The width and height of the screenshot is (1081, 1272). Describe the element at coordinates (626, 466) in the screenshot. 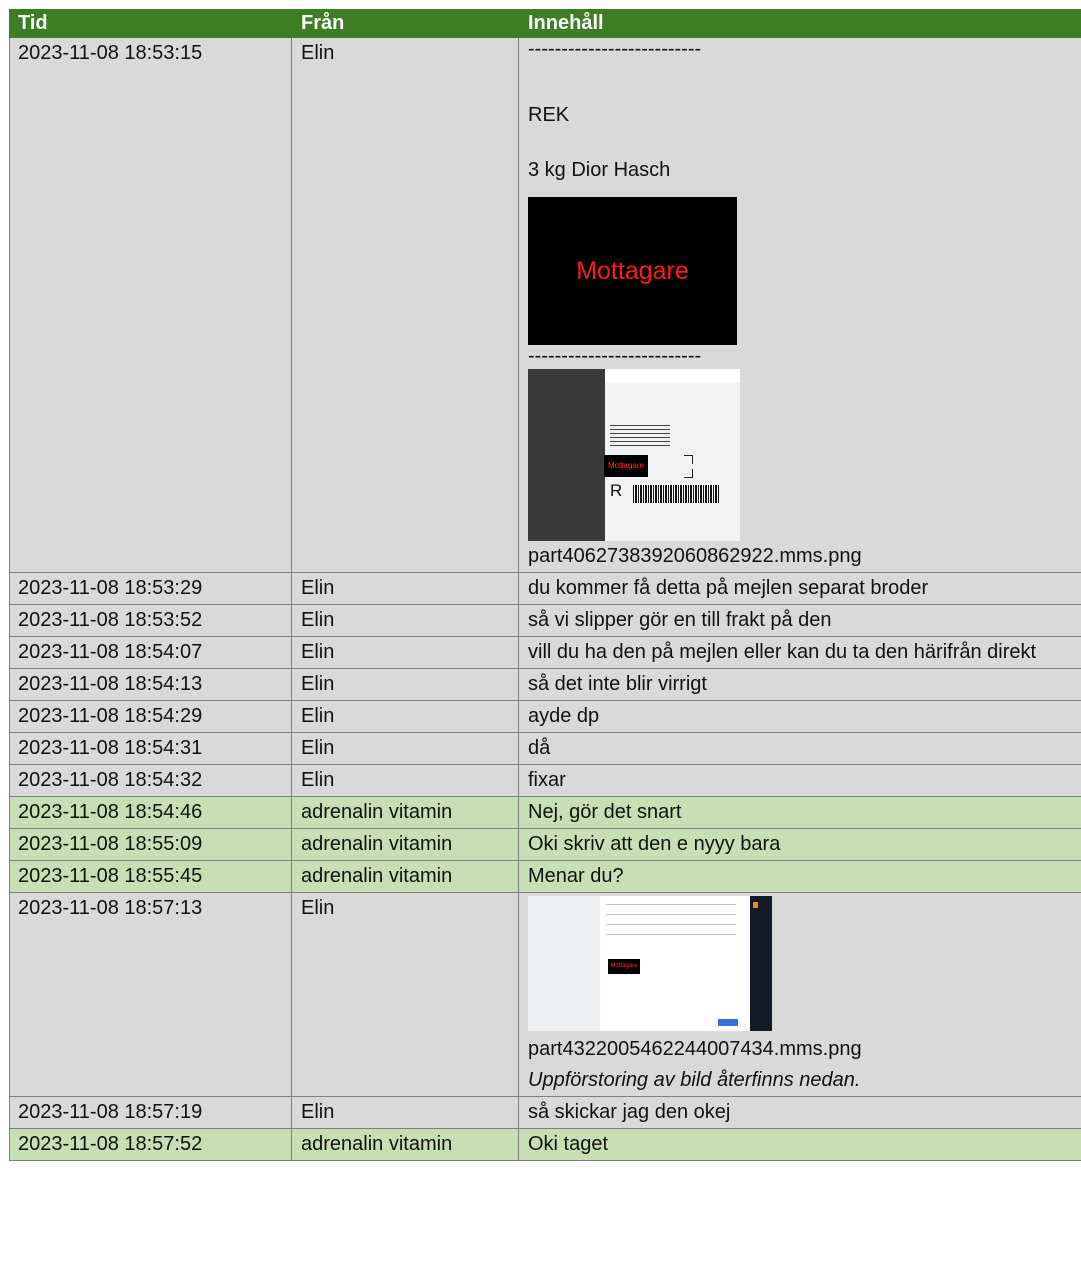

I see `label-image-recipient: Mottagare` at that location.